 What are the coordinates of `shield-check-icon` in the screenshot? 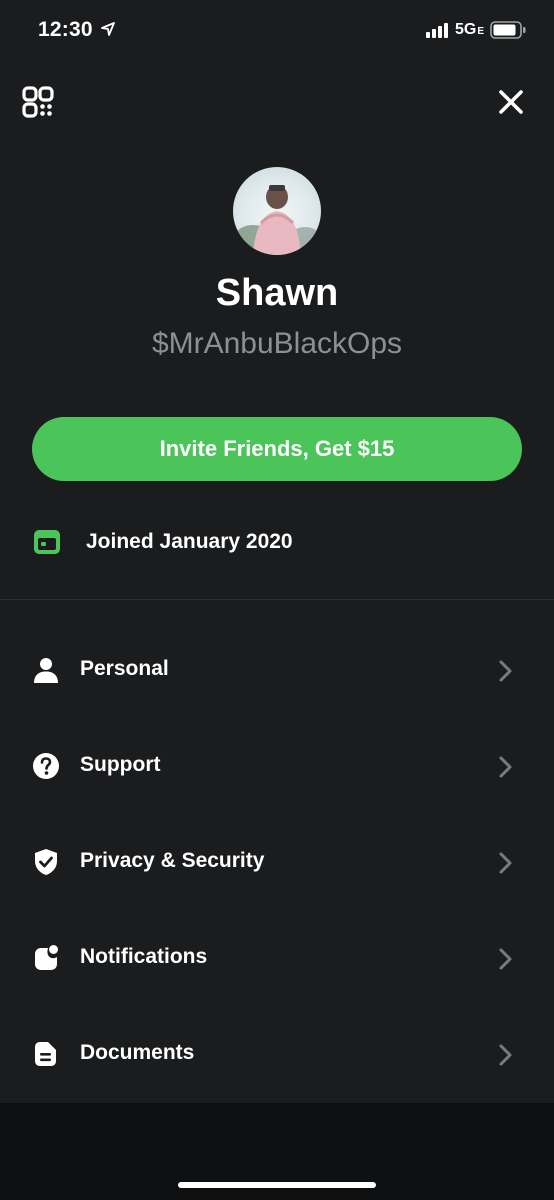 It's located at (46, 862).